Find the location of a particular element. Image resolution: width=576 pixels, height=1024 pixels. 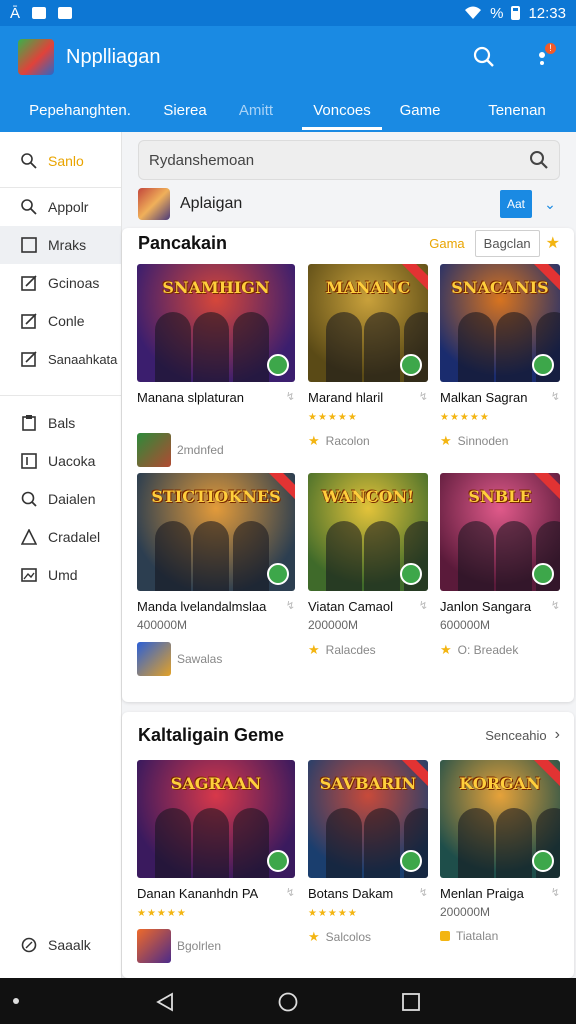

sidebar-item-8: Daialen is located at coordinates (60, 499).